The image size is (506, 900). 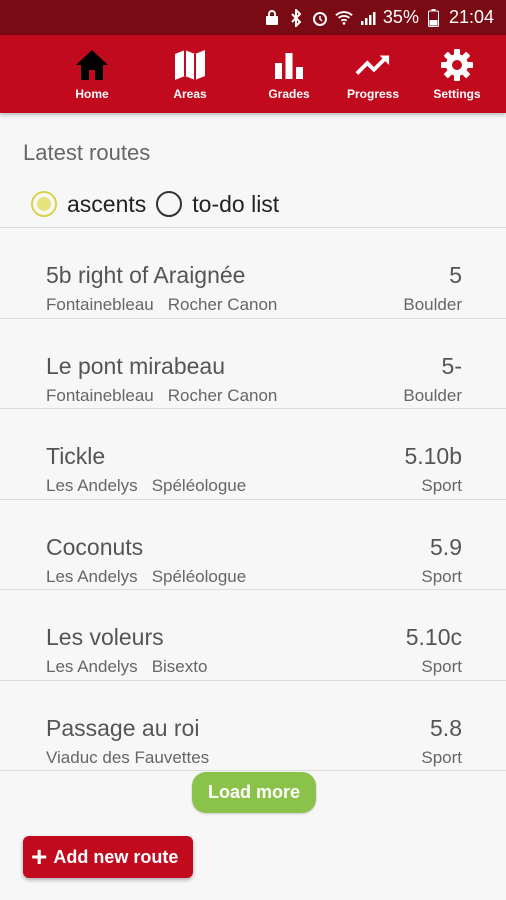 I want to click on radio-ascents-label: ascents, so click(x=106, y=204).